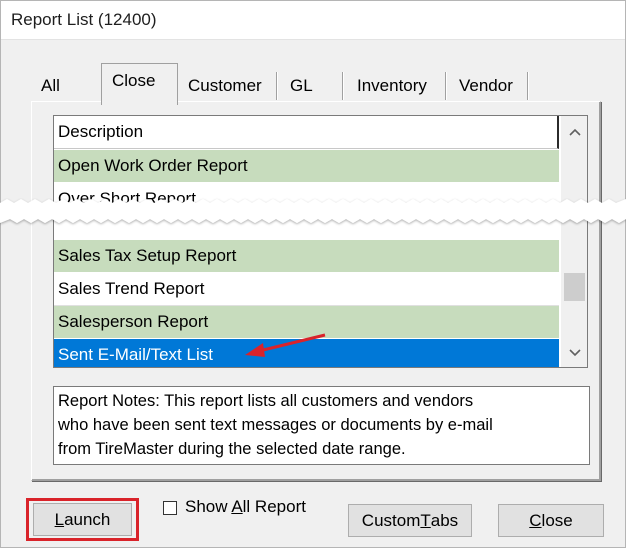 The height and width of the screenshot is (548, 626). I want to click on tab-label: Vendor, so click(486, 85).